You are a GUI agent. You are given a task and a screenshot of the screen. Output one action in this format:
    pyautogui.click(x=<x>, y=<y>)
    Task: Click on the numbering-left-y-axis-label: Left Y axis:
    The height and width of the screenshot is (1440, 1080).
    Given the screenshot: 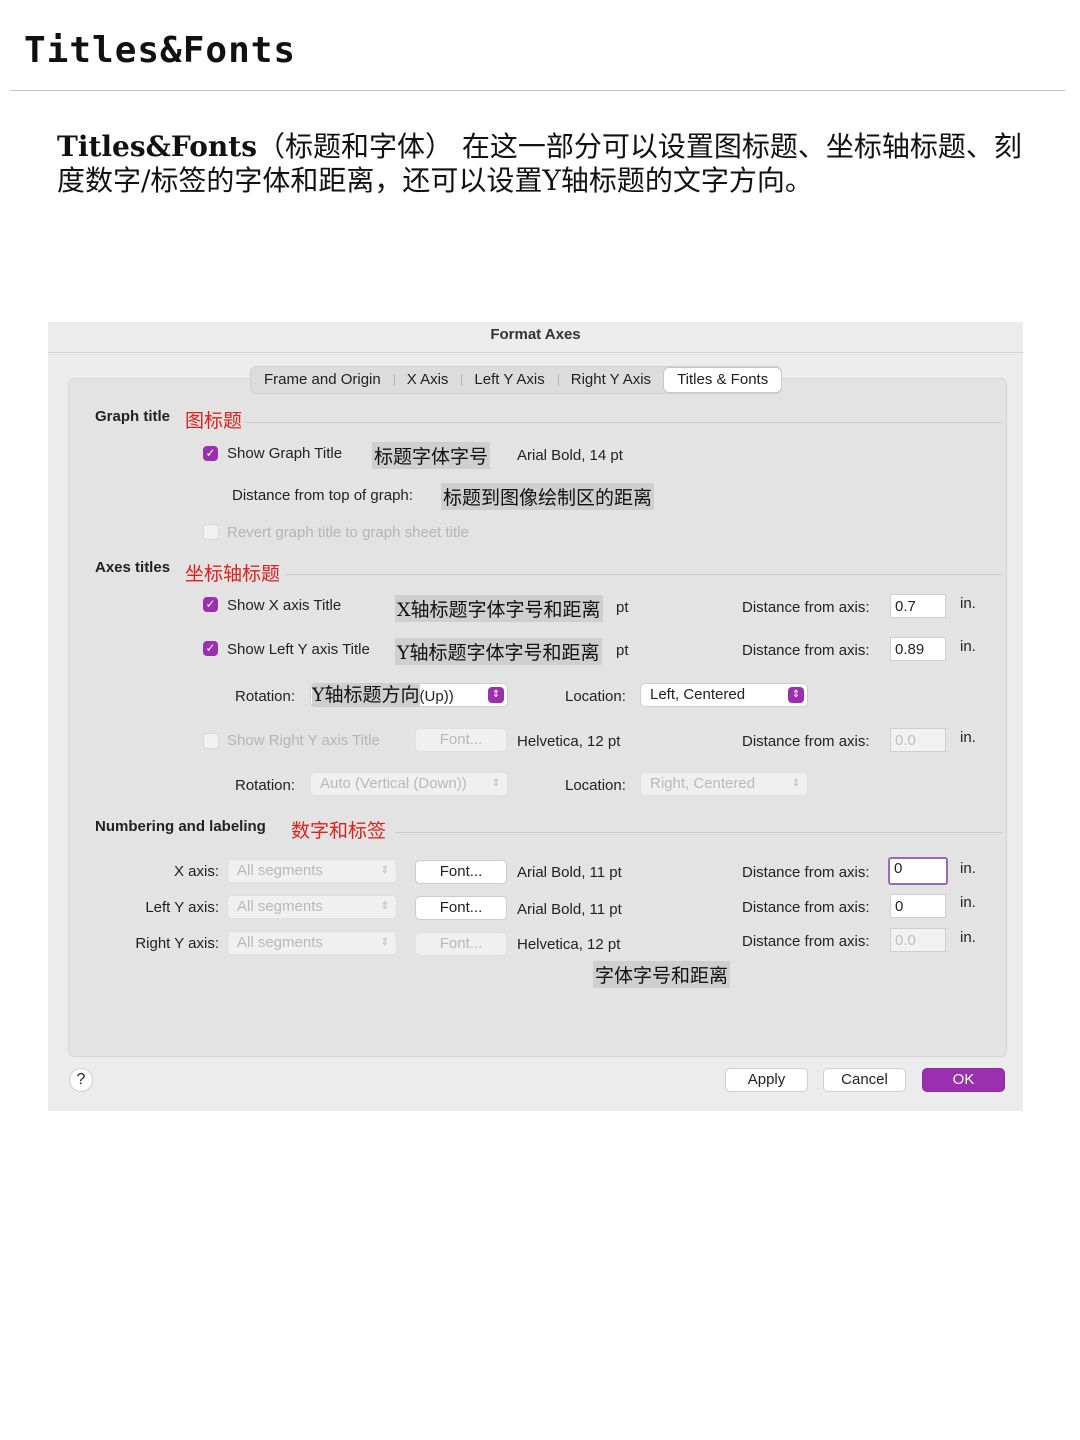 What is the action you would take?
    pyautogui.click(x=182, y=907)
    